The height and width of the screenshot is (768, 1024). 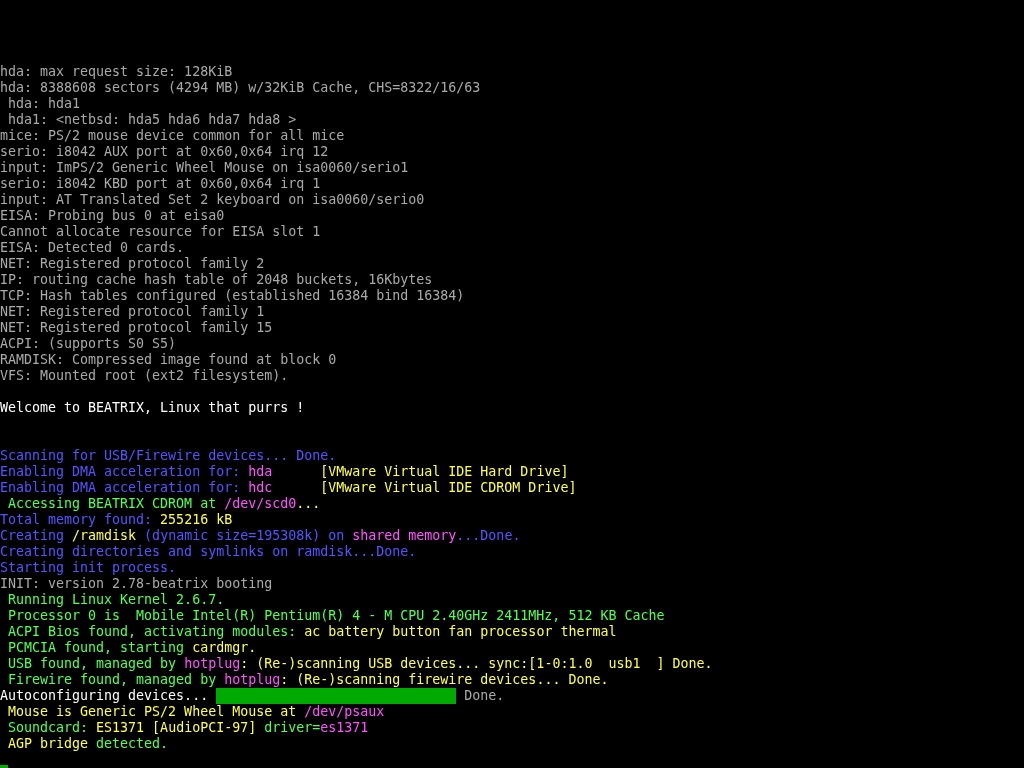 What do you see at coordinates (4, 766) in the screenshot?
I see `cursor` at bounding box center [4, 766].